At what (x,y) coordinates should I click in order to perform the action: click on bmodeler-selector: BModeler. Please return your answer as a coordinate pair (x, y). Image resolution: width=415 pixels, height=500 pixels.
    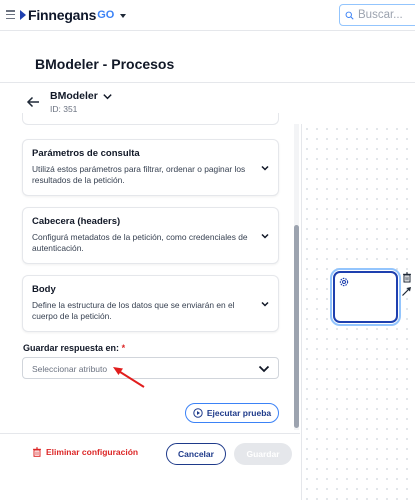
    Looking at the image, I should click on (81, 96).